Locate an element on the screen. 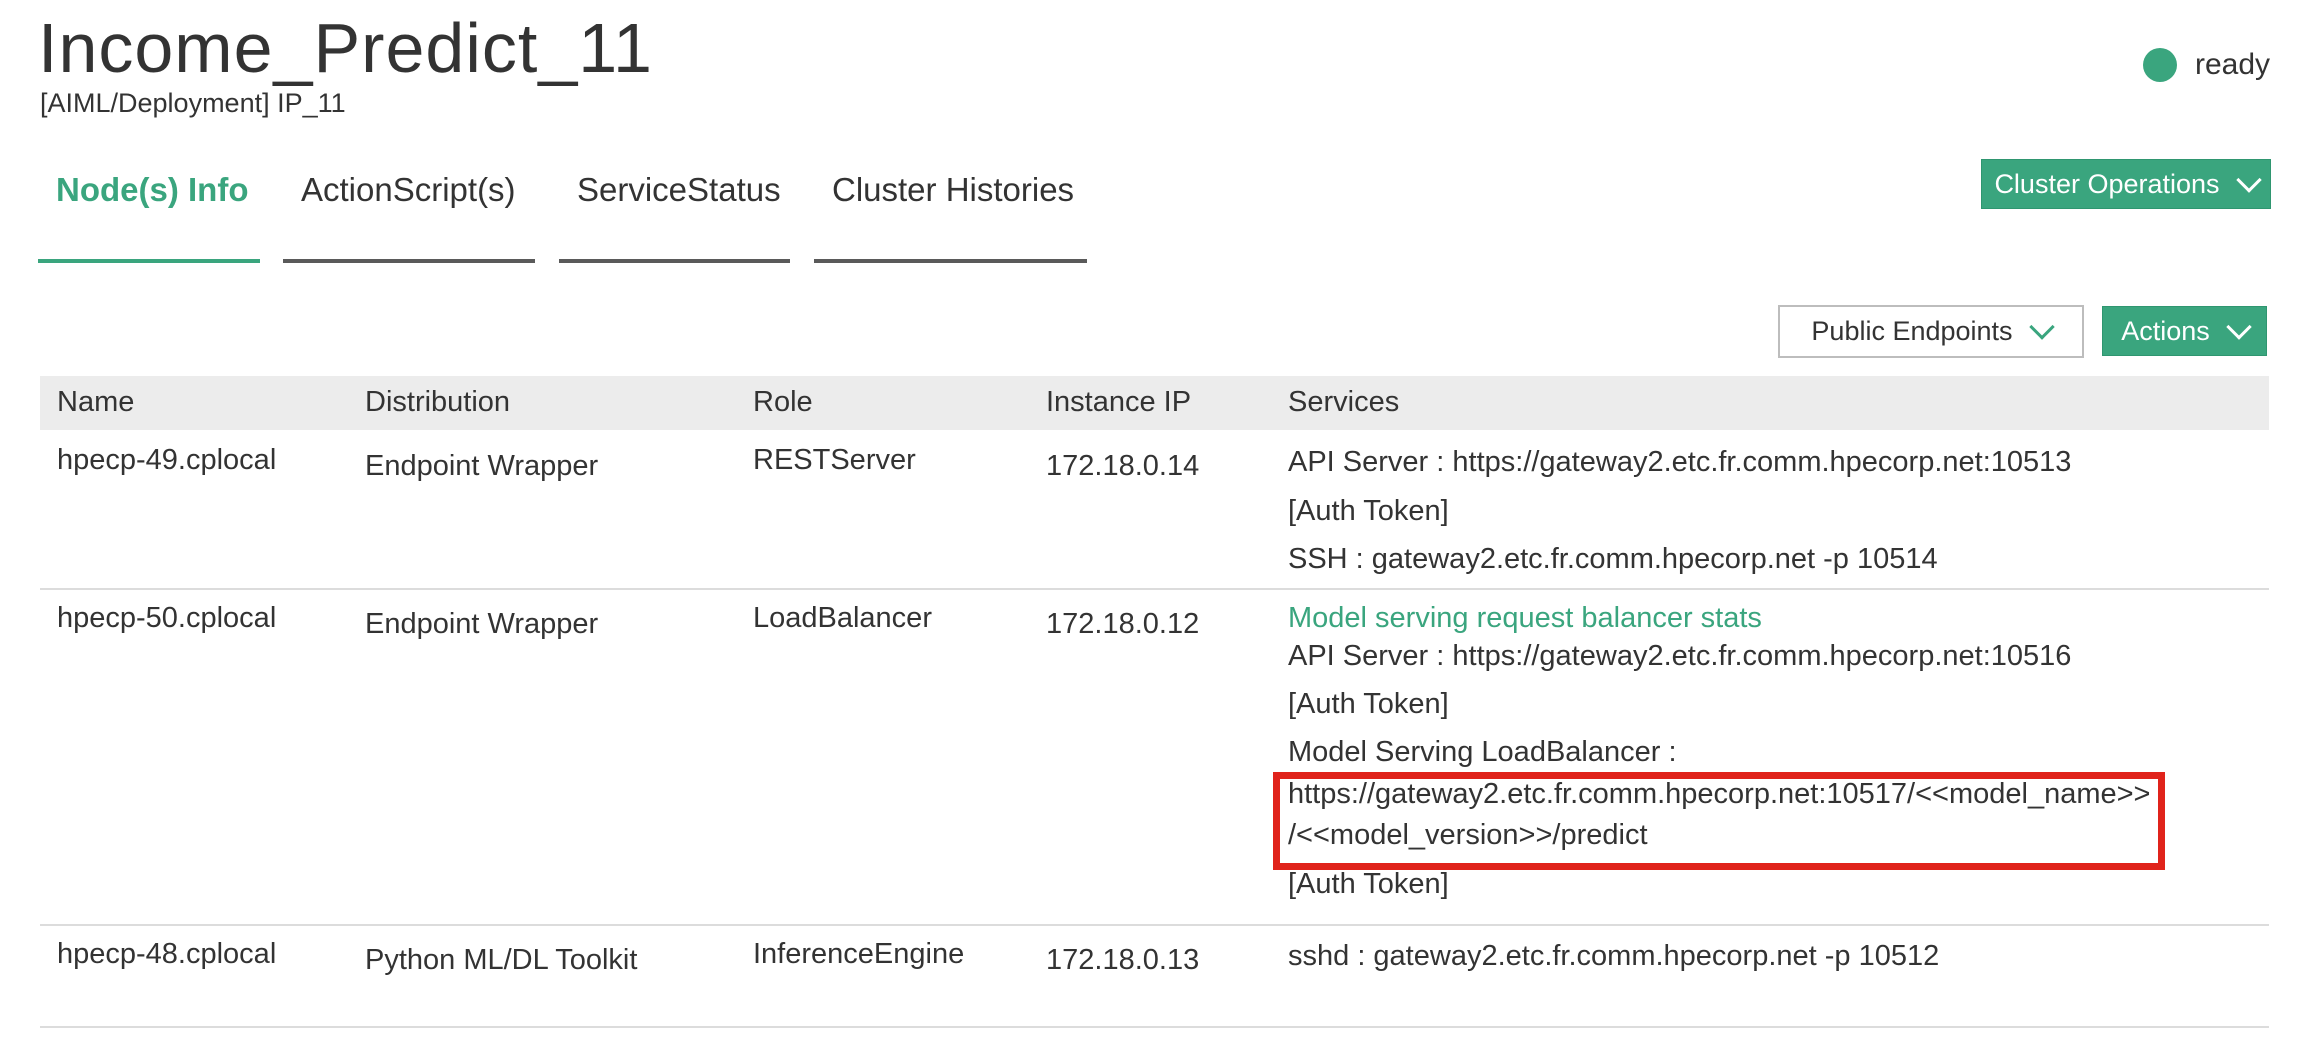 This screenshot has width=2302, height=1052. tab-cluster-histories: Cluster Histories is located at coordinates (950, 217).